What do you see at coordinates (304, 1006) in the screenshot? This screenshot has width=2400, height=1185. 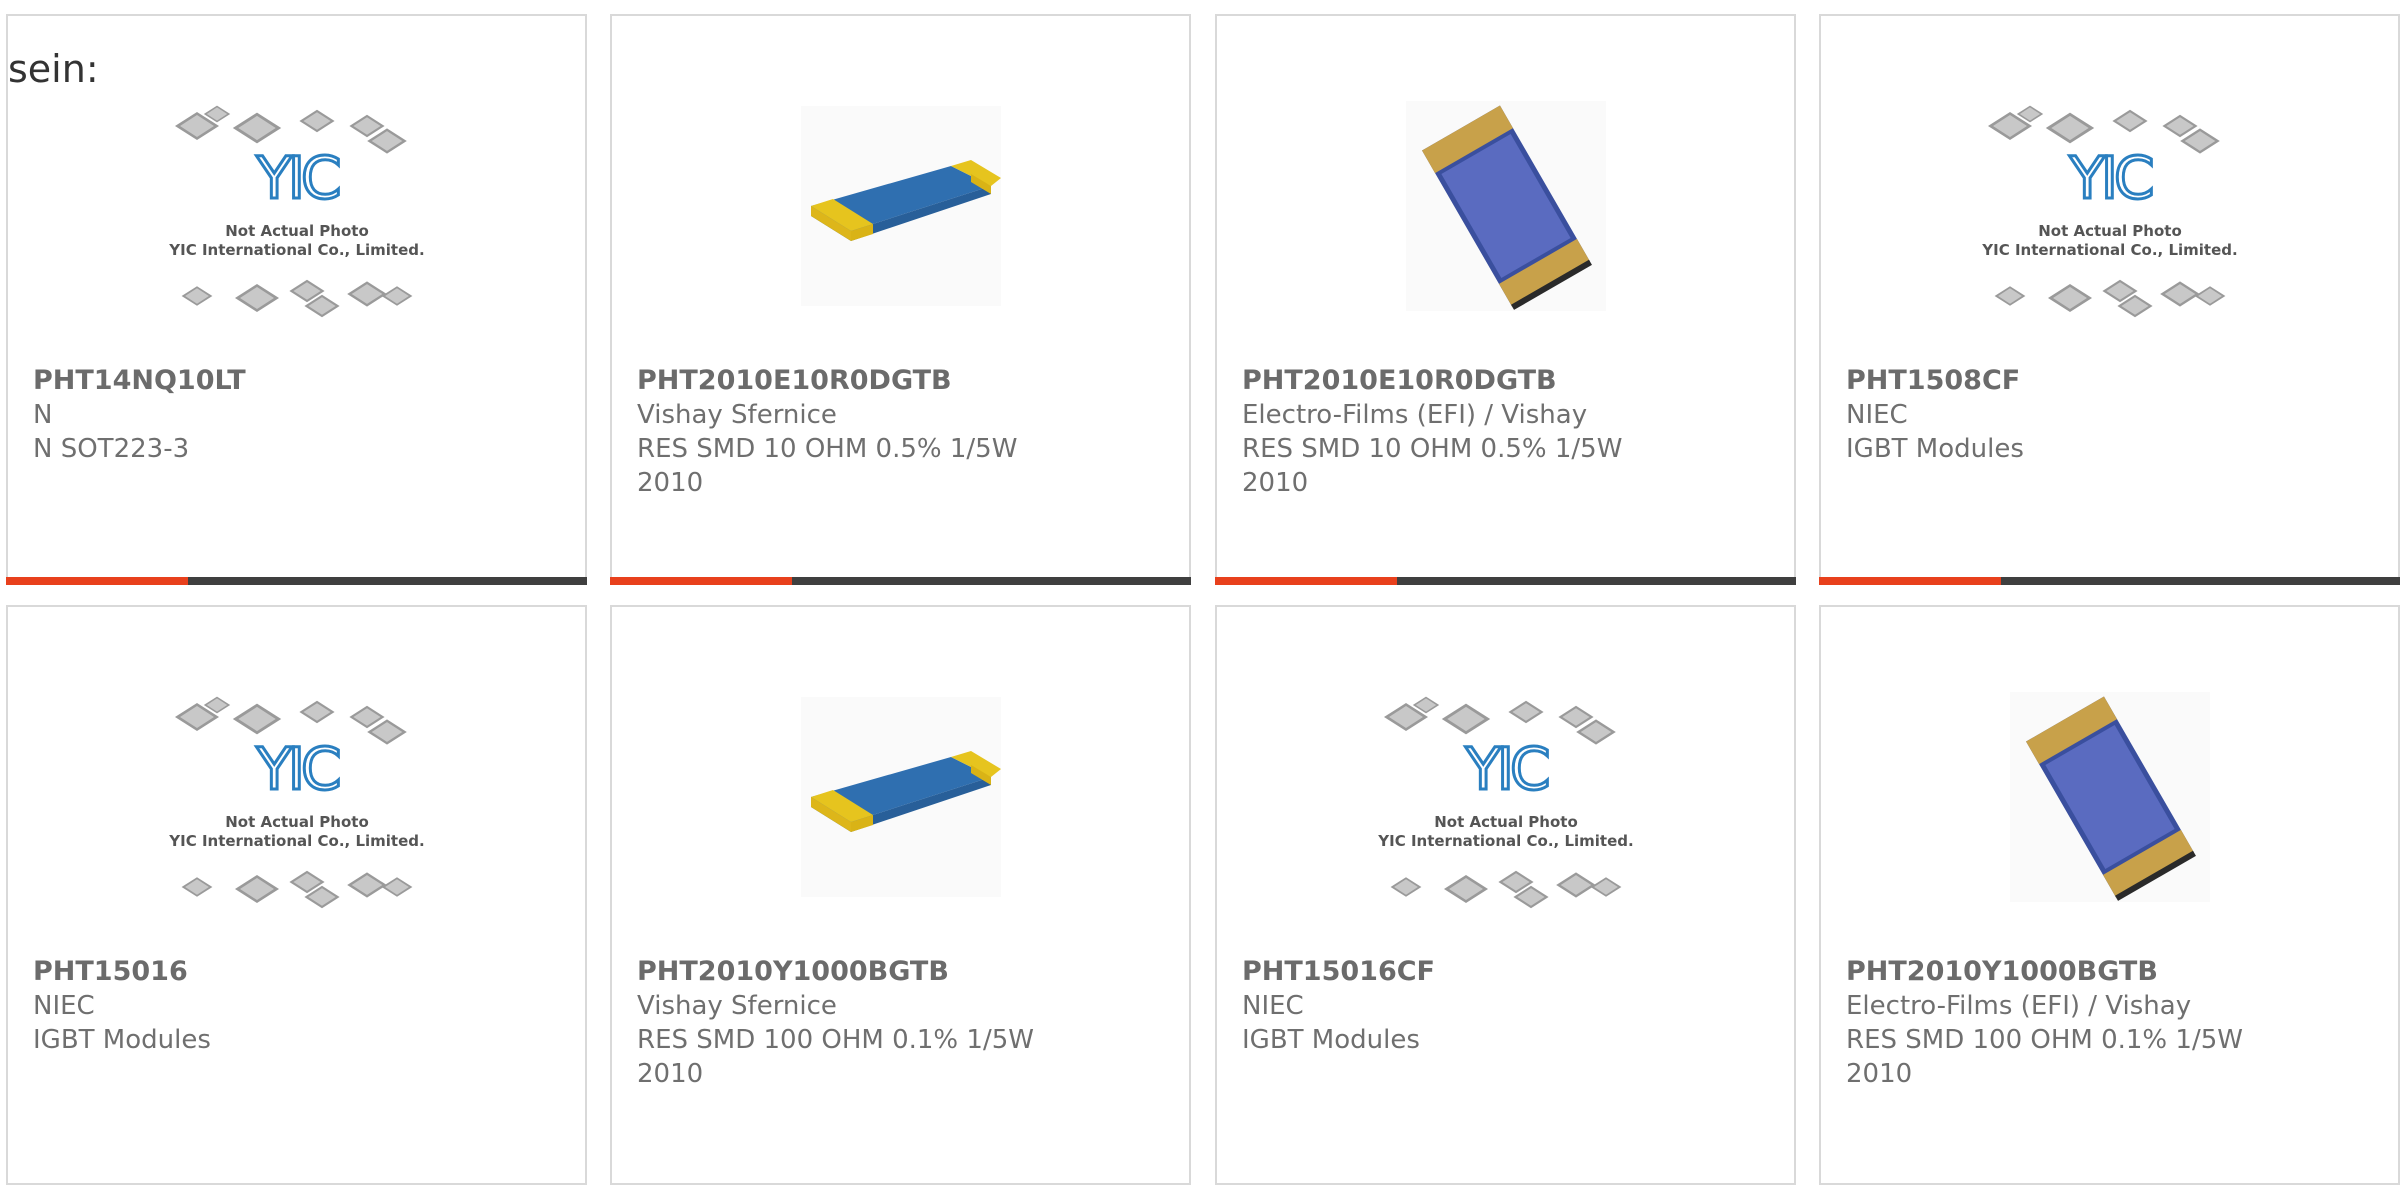 I see `product-info: PHT15016 NIEC IGBT Modules` at bounding box center [304, 1006].